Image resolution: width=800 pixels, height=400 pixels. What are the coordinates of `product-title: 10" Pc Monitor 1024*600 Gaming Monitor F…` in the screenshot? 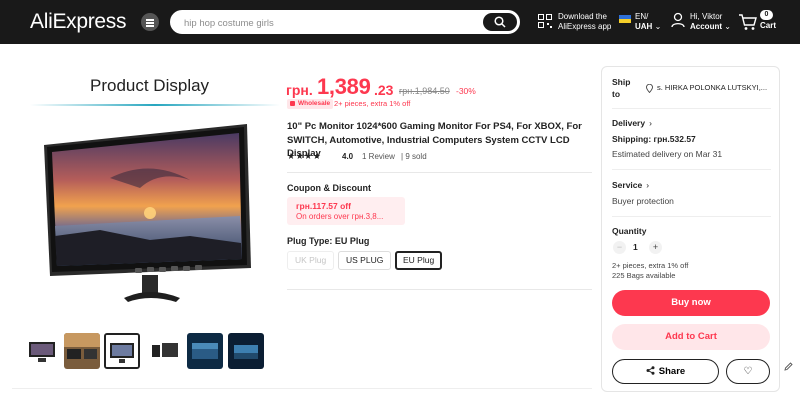 It's located at (434, 140).